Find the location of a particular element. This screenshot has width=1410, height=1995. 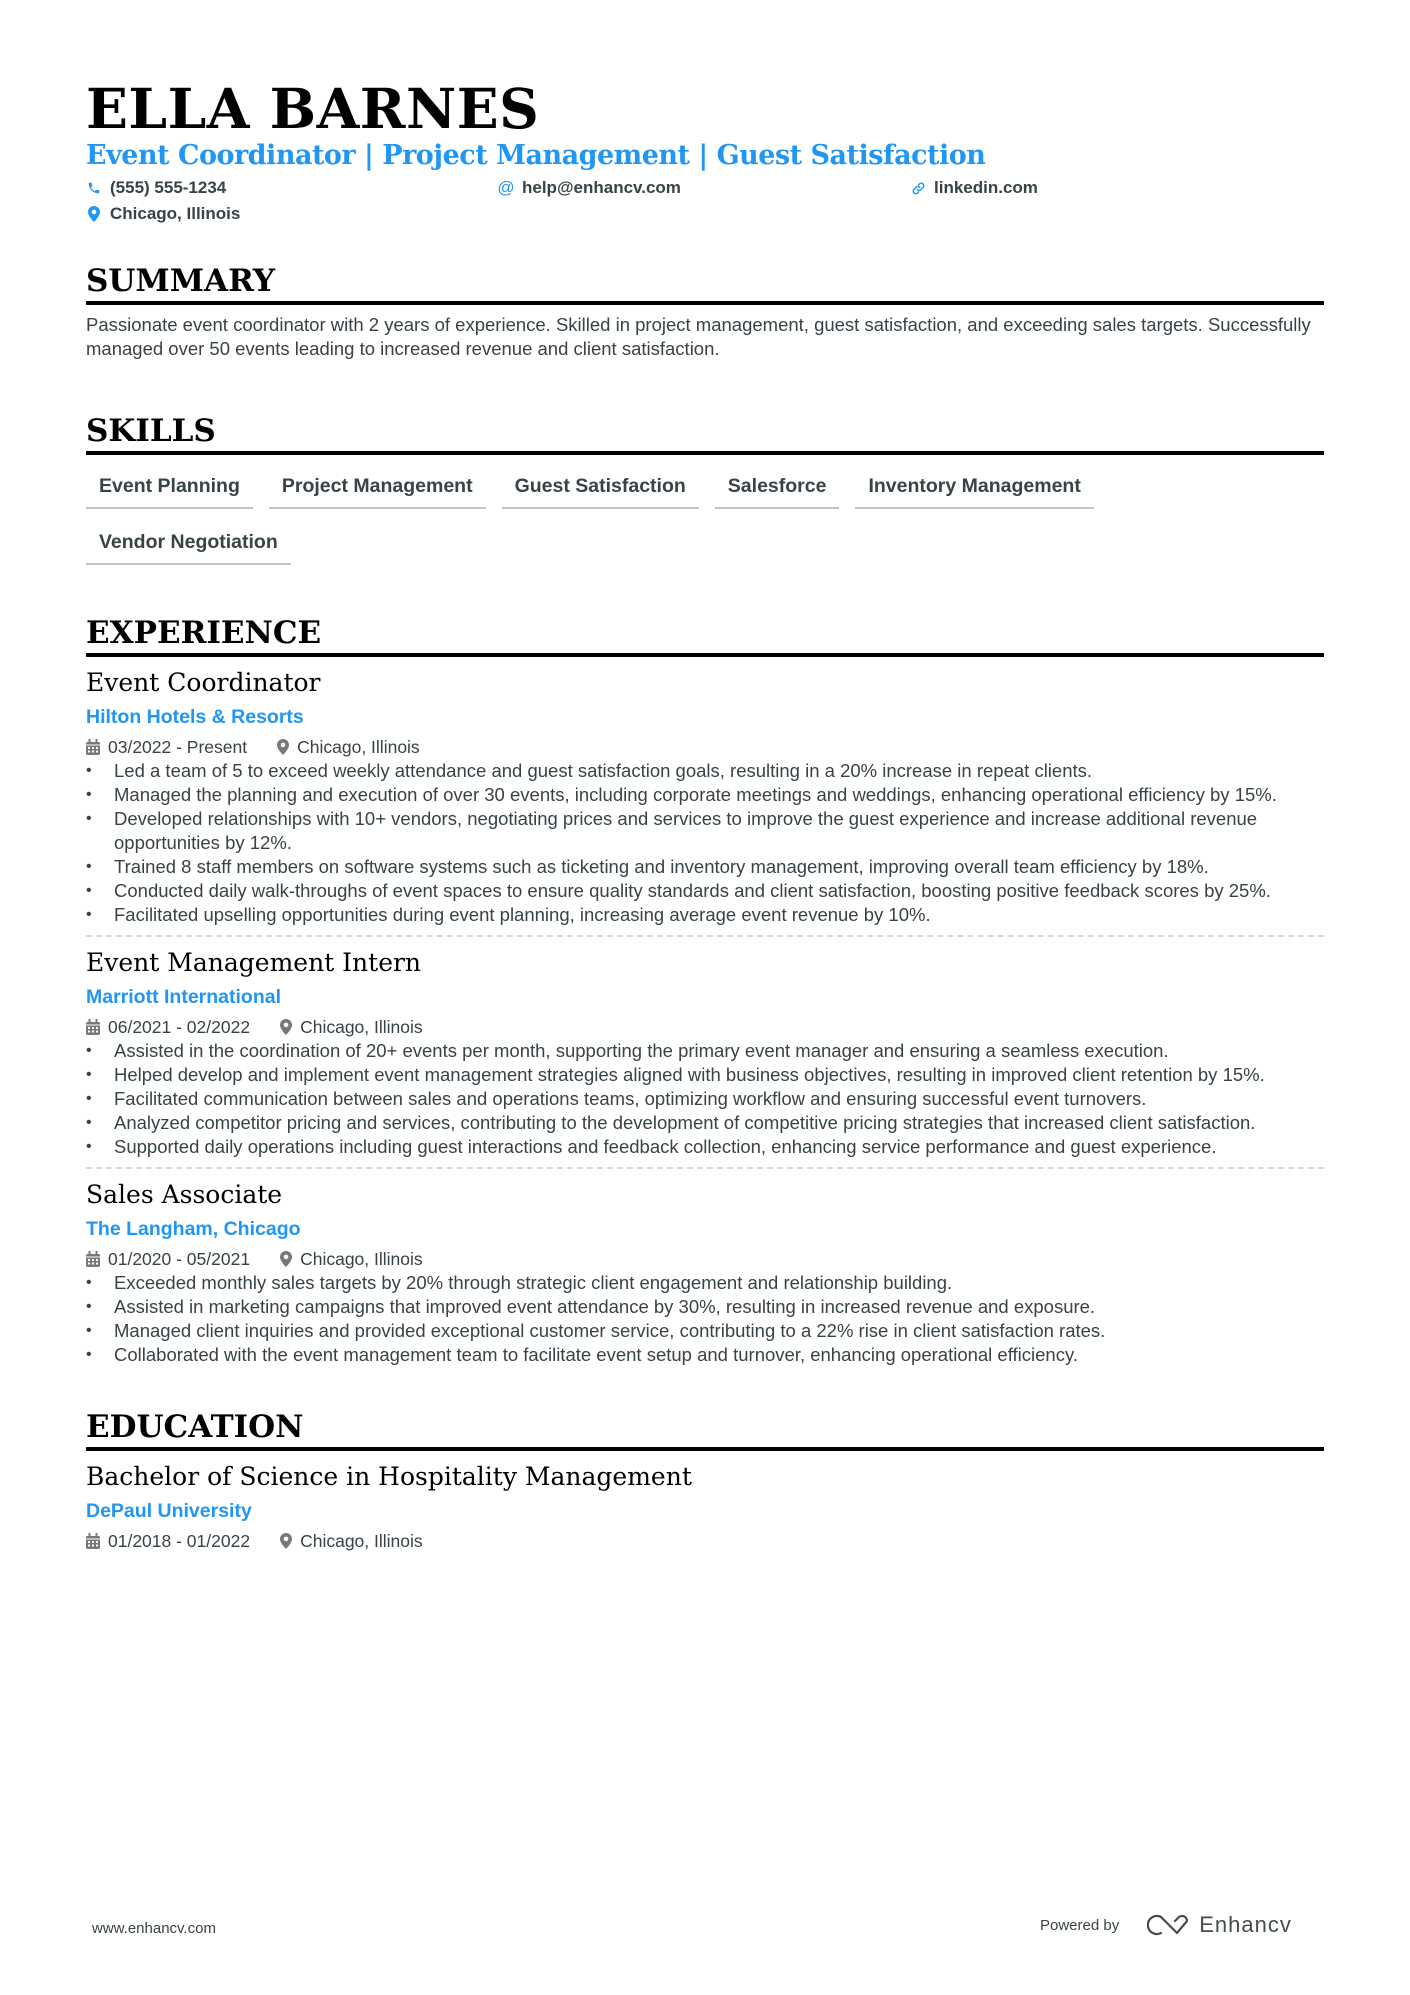

entry-meta: 01/2018 - 01/2022 Chicago, Illinois is located at coordinates (710, 1541).